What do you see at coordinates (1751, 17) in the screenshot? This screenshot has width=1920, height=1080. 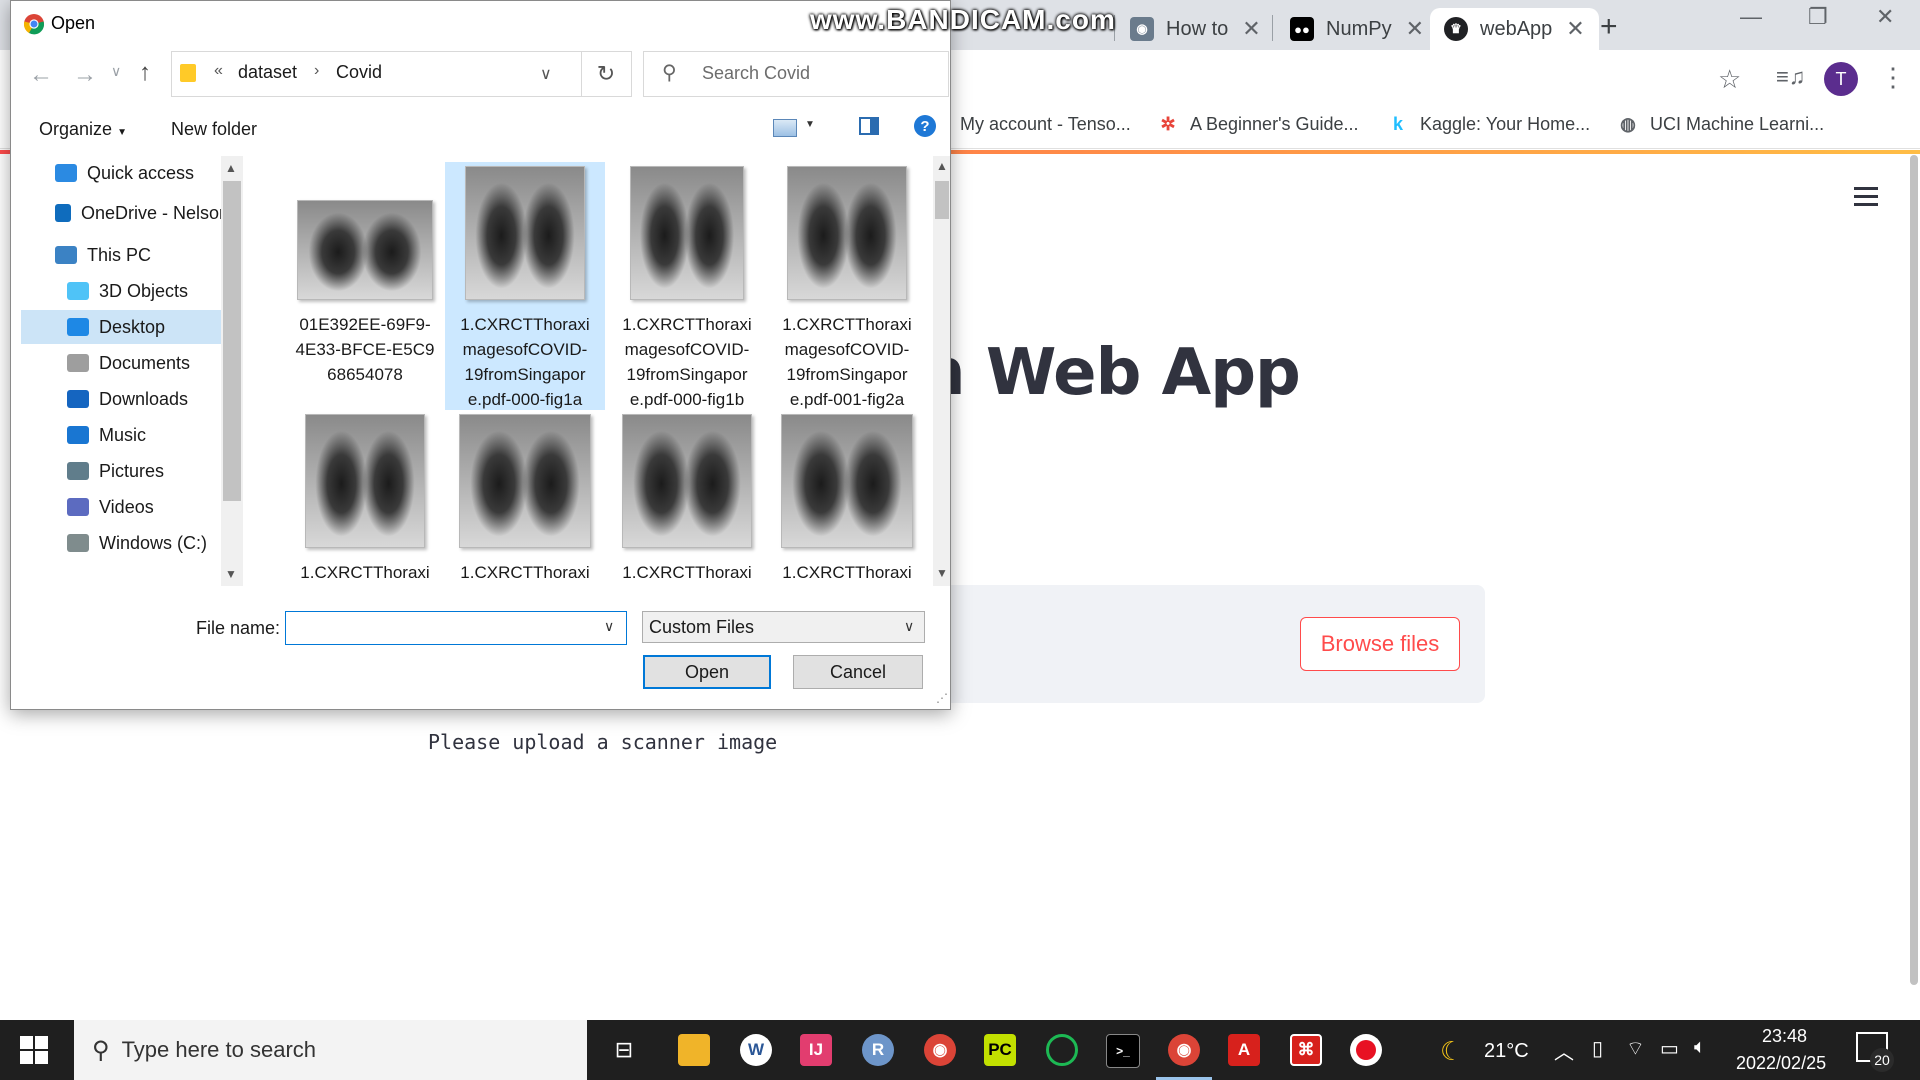 I see `minimize-icon: —` at bounding box center [1751, 17].